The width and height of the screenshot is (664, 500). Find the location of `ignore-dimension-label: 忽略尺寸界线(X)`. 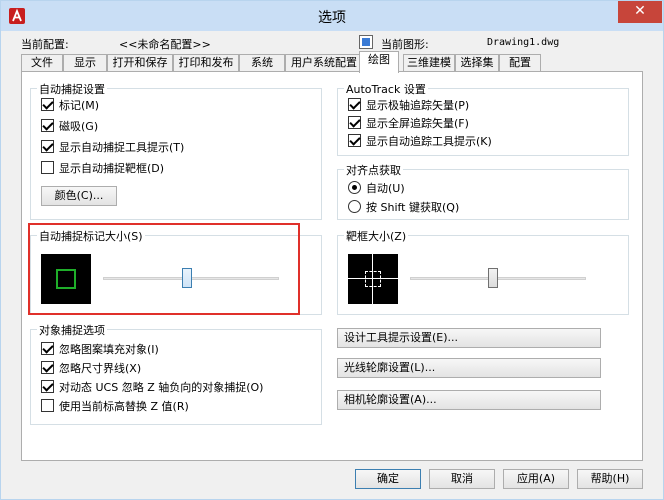

ignore-dimension-label: 忽略尺寸界线(X) is located at coordinates (100, 368).